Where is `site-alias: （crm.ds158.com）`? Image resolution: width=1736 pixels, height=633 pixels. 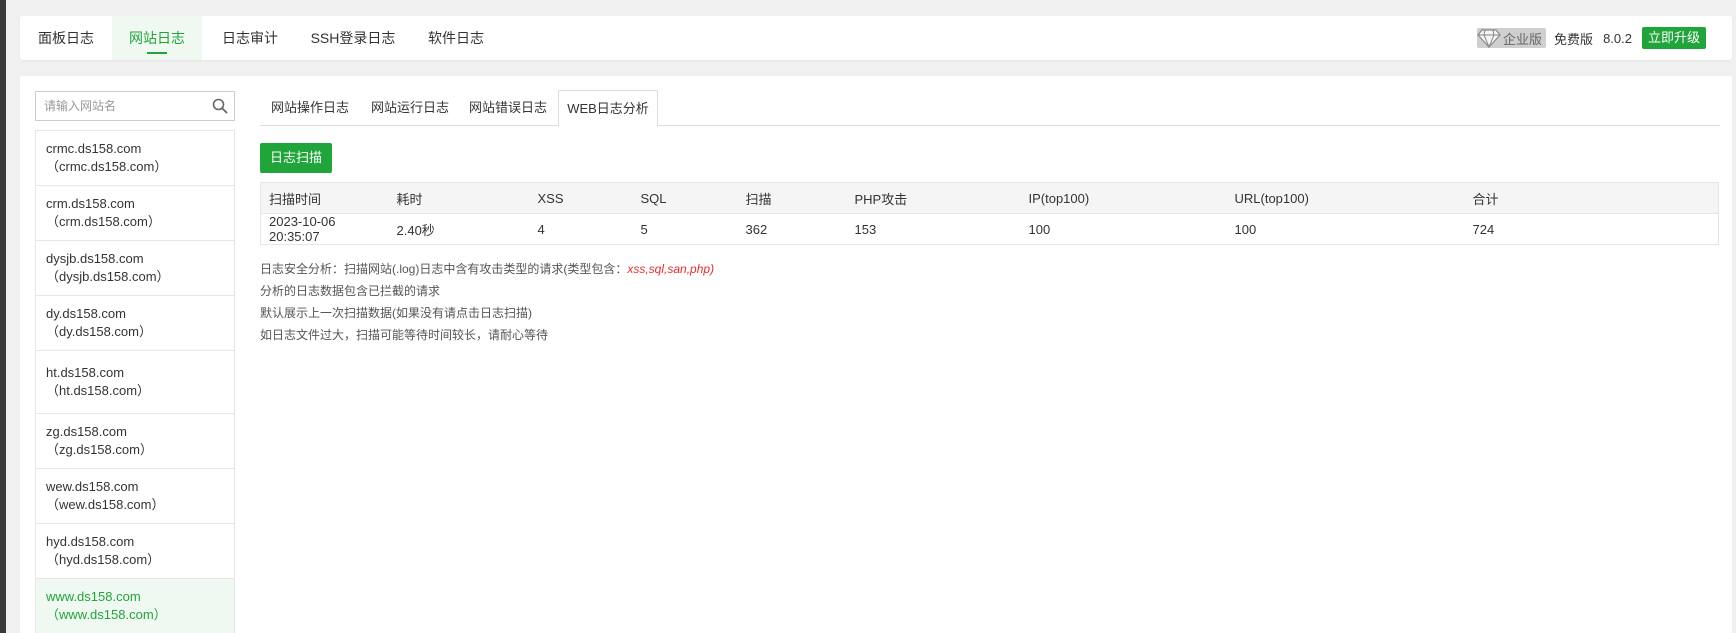
site-alias: （crm.ds158.com） is located at coordinates (103, 221).